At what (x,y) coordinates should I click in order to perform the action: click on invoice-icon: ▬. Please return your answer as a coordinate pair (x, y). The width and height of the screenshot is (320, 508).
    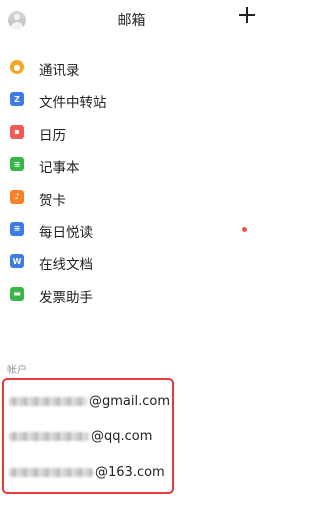
    Looking at the image, I should click on (17, 293).